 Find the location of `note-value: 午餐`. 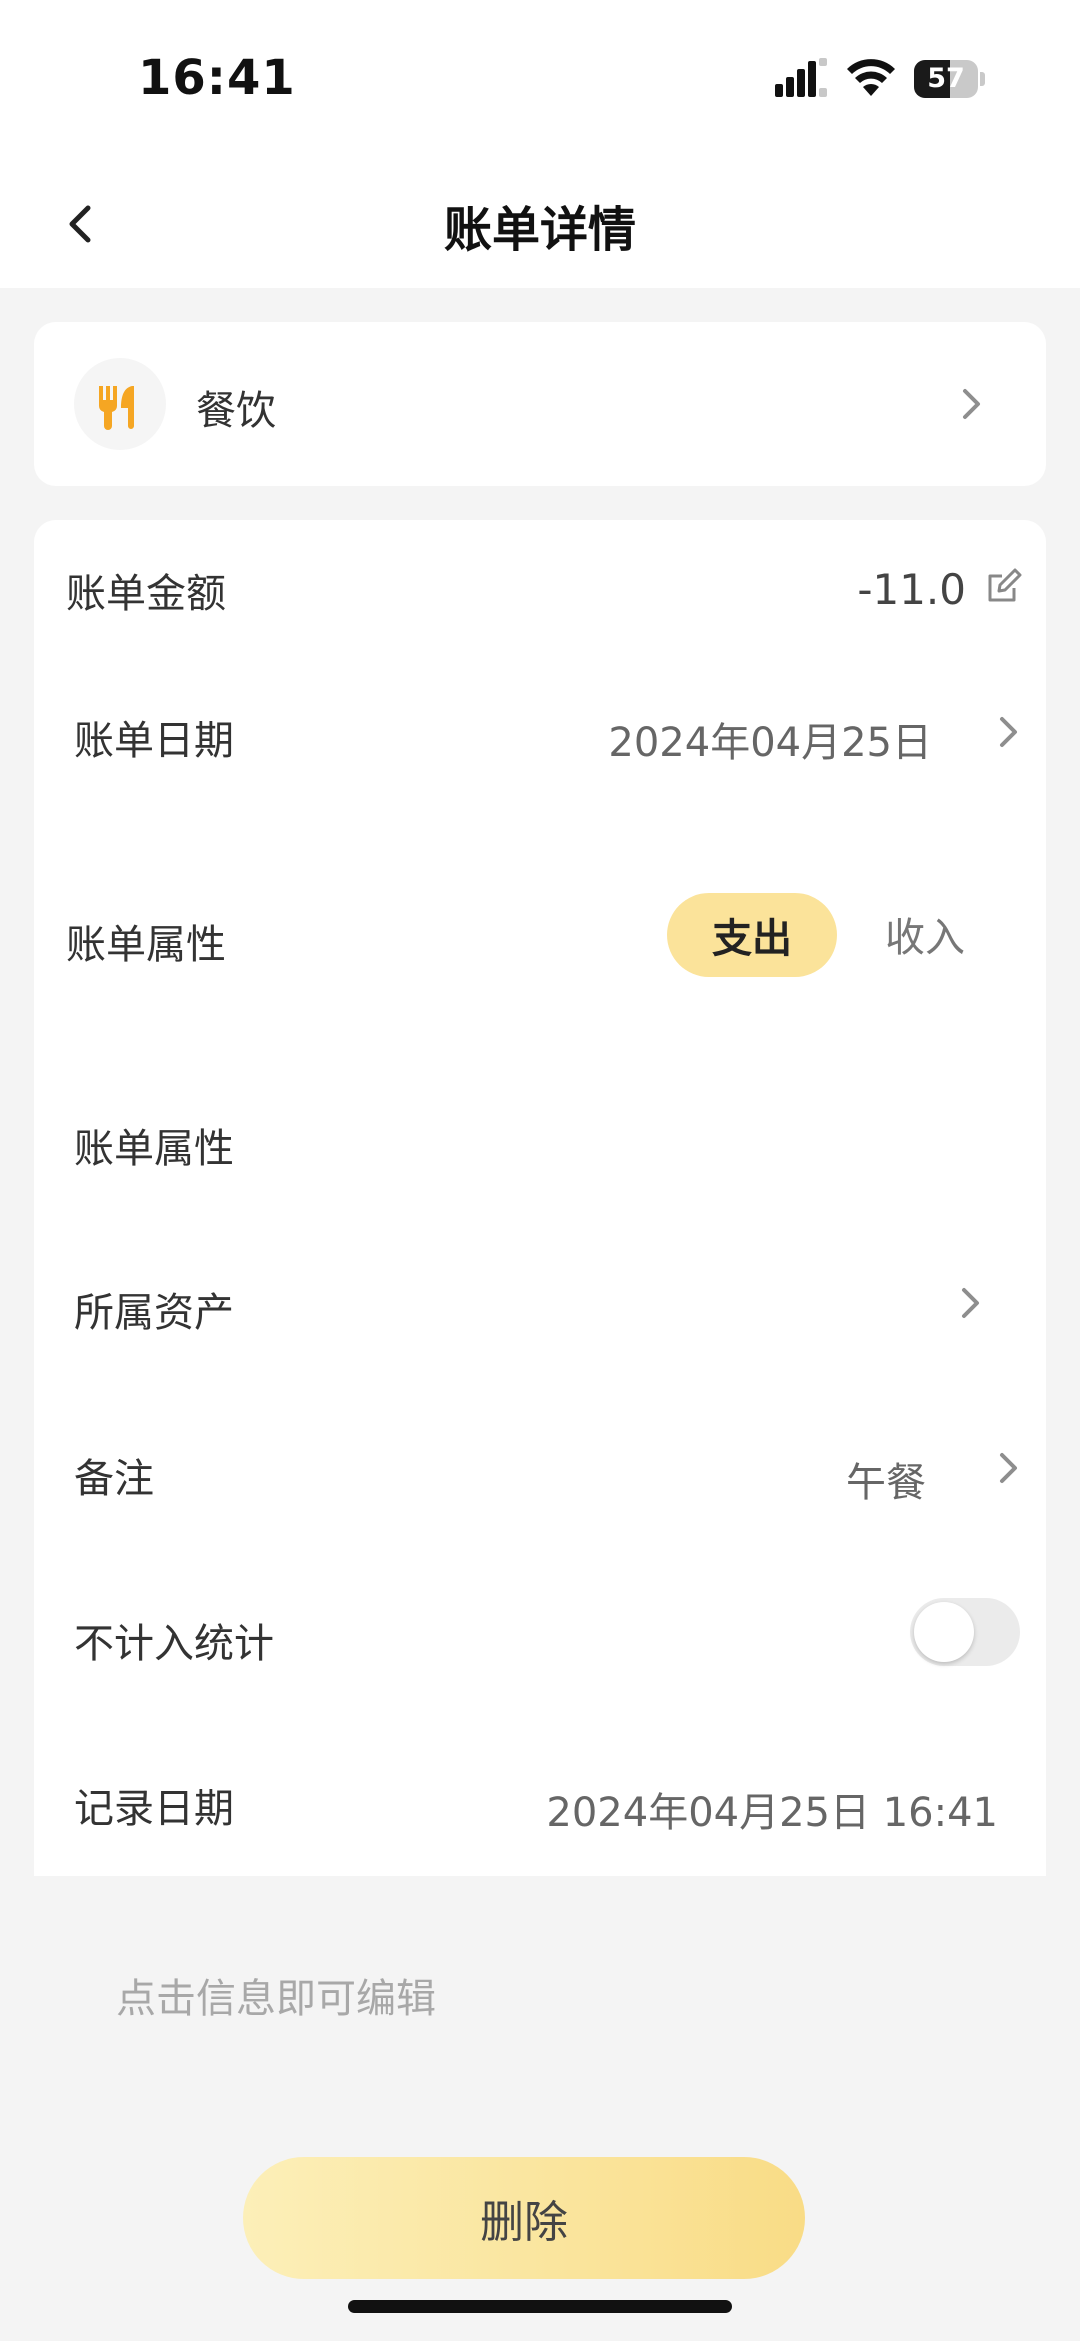

note-value: 午餐 is located at coordinates (886, 1483).